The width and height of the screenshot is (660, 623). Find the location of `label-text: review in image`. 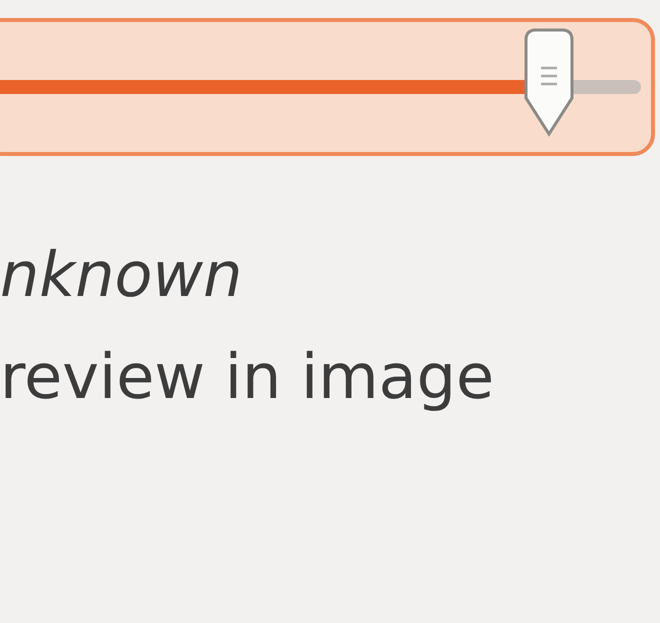

label-text: review in image is located at coordinates (247, 377).